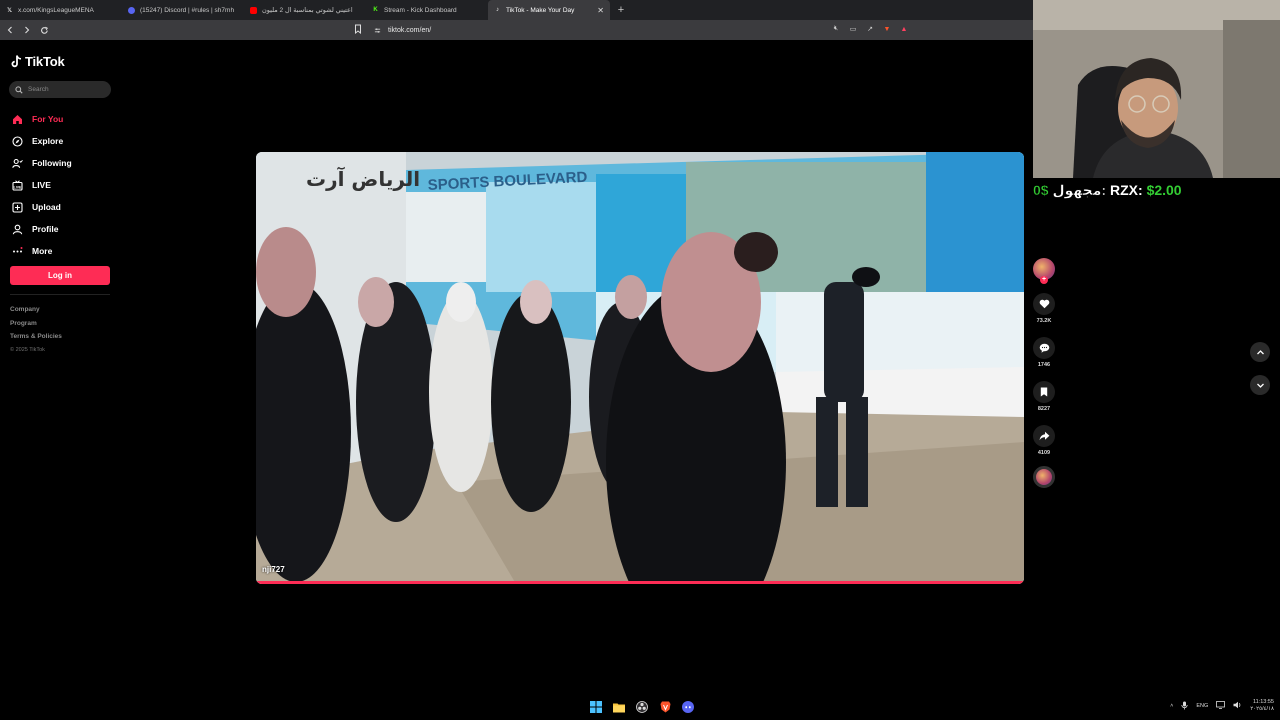  I want to click on music-disc-icon, so click(1044, 477).